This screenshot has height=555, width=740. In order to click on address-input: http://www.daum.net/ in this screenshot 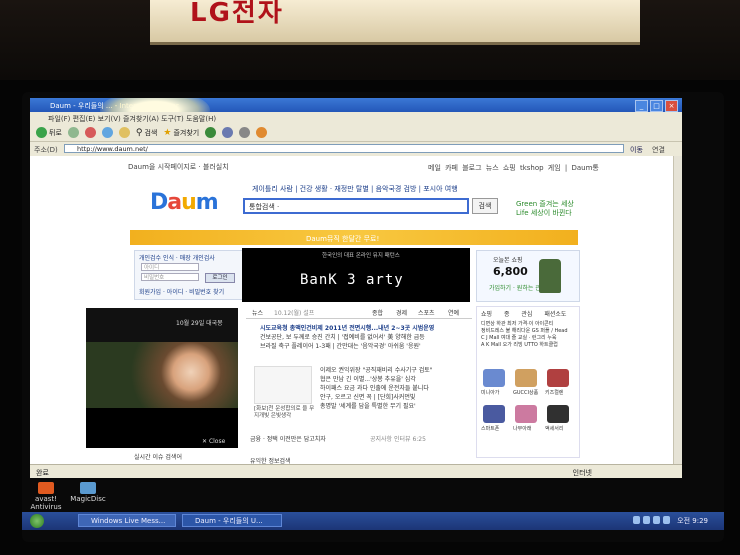, I will do `click(344, 148)`.